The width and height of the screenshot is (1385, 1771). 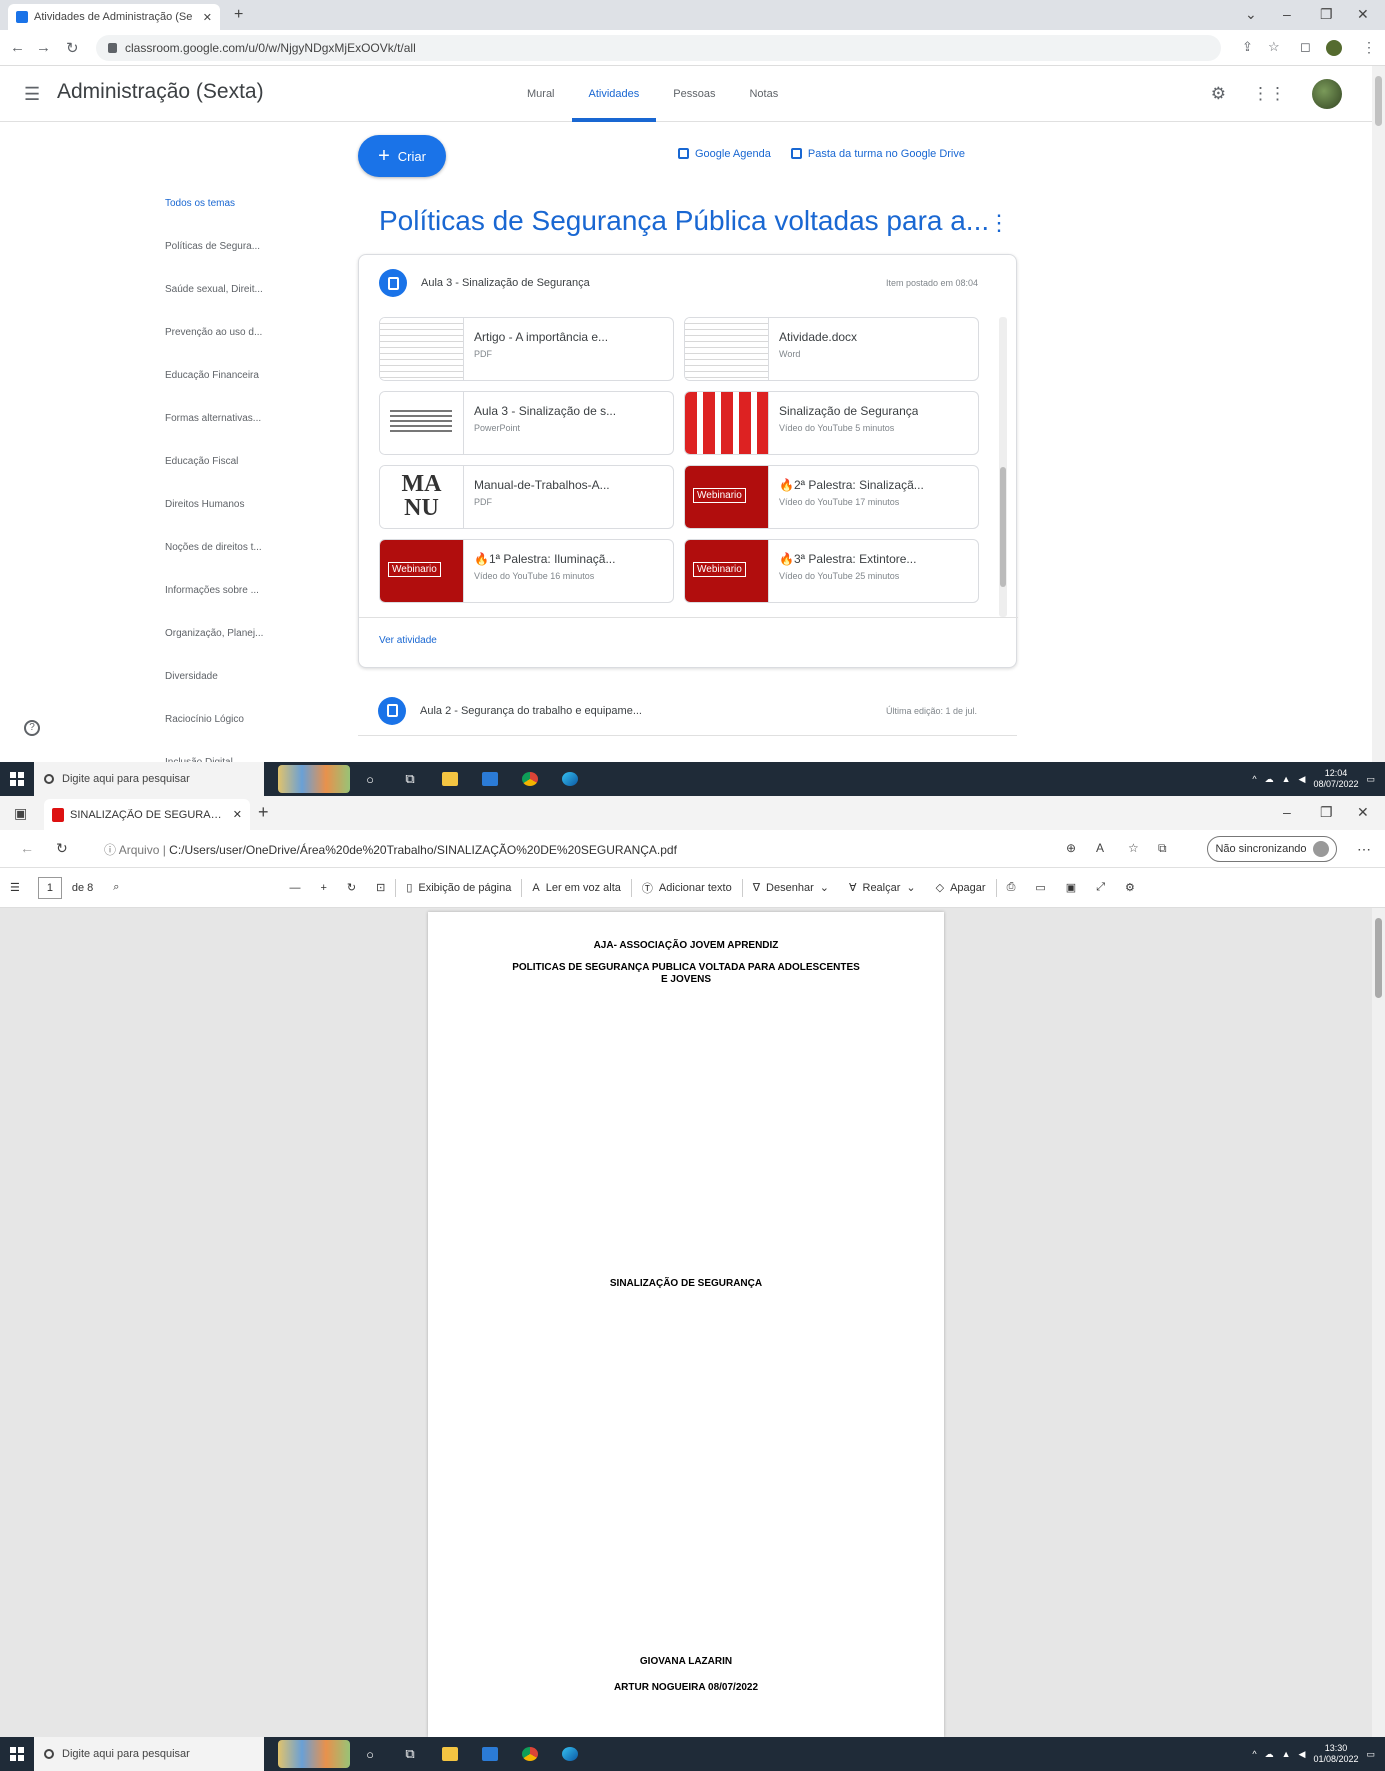 I want to click on more-menu-icon: ⋯, so click(x=1364, y=849).